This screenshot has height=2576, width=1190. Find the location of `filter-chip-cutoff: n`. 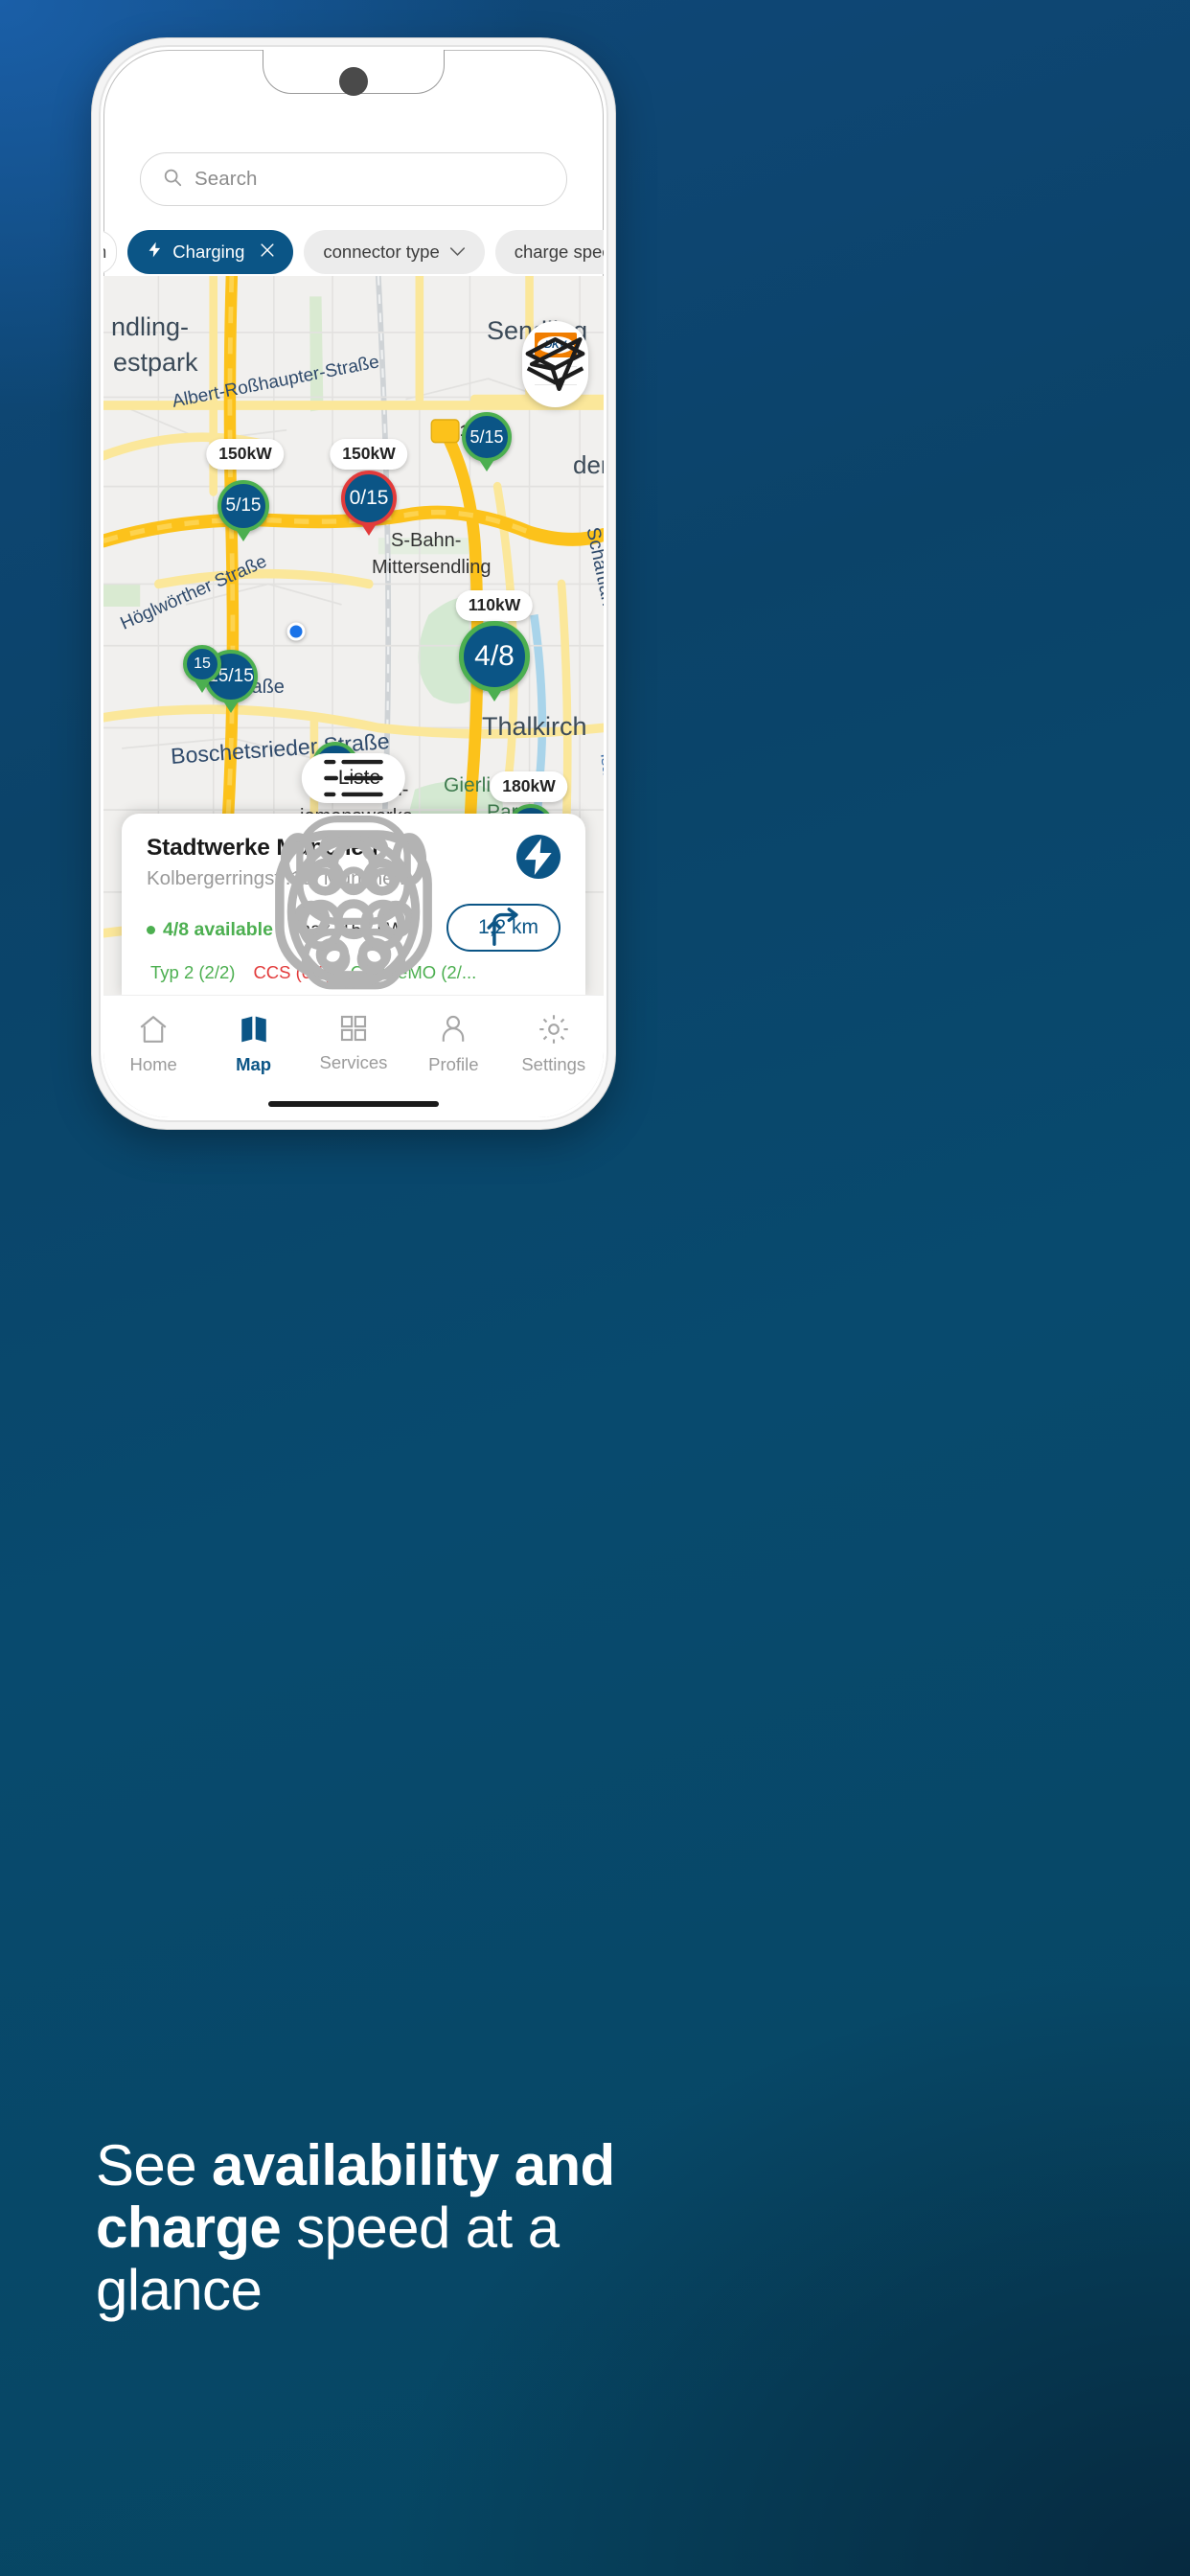

filter-chip-cutoff: n is located at coordinates (111, 252).